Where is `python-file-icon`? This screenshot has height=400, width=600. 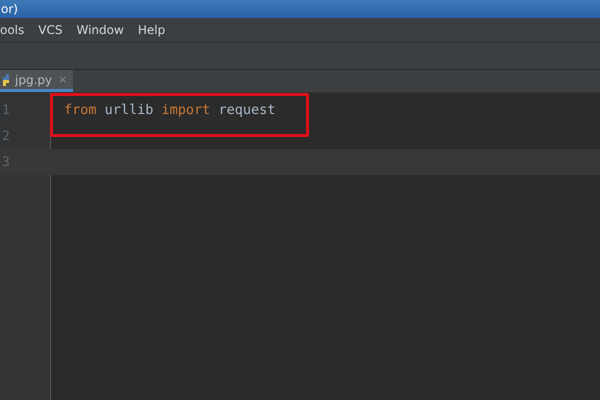
python-file-icon is located at coordinates (6, 80).